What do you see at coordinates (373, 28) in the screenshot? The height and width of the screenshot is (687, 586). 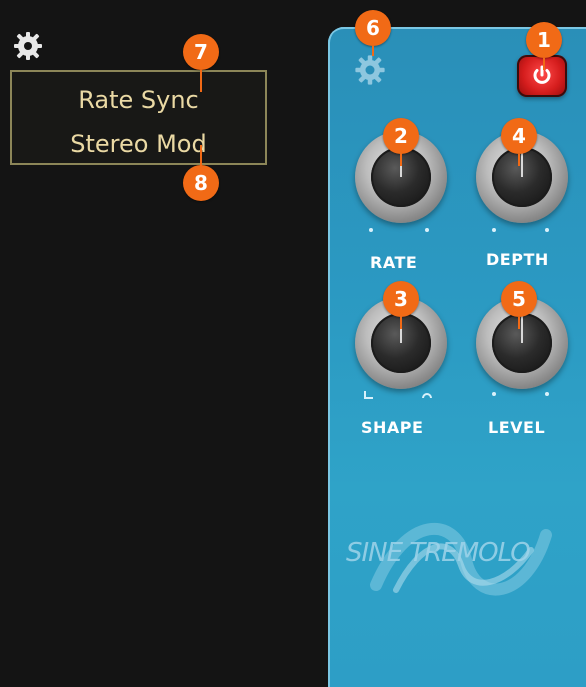 I see `callout-6: 6` at bounding box center [373, 28].